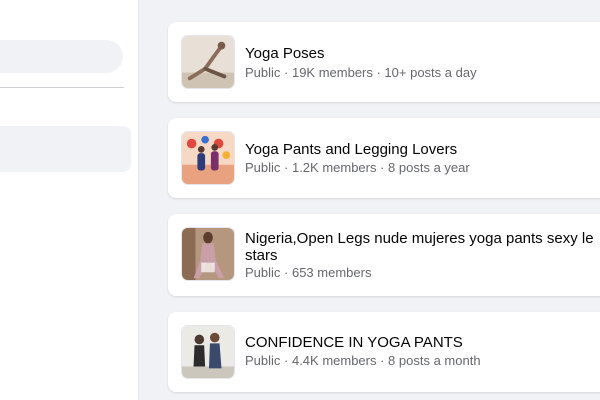  I want to click on group-name: CONFIDENCE IN YOGA PANTS, so click(422, 342).